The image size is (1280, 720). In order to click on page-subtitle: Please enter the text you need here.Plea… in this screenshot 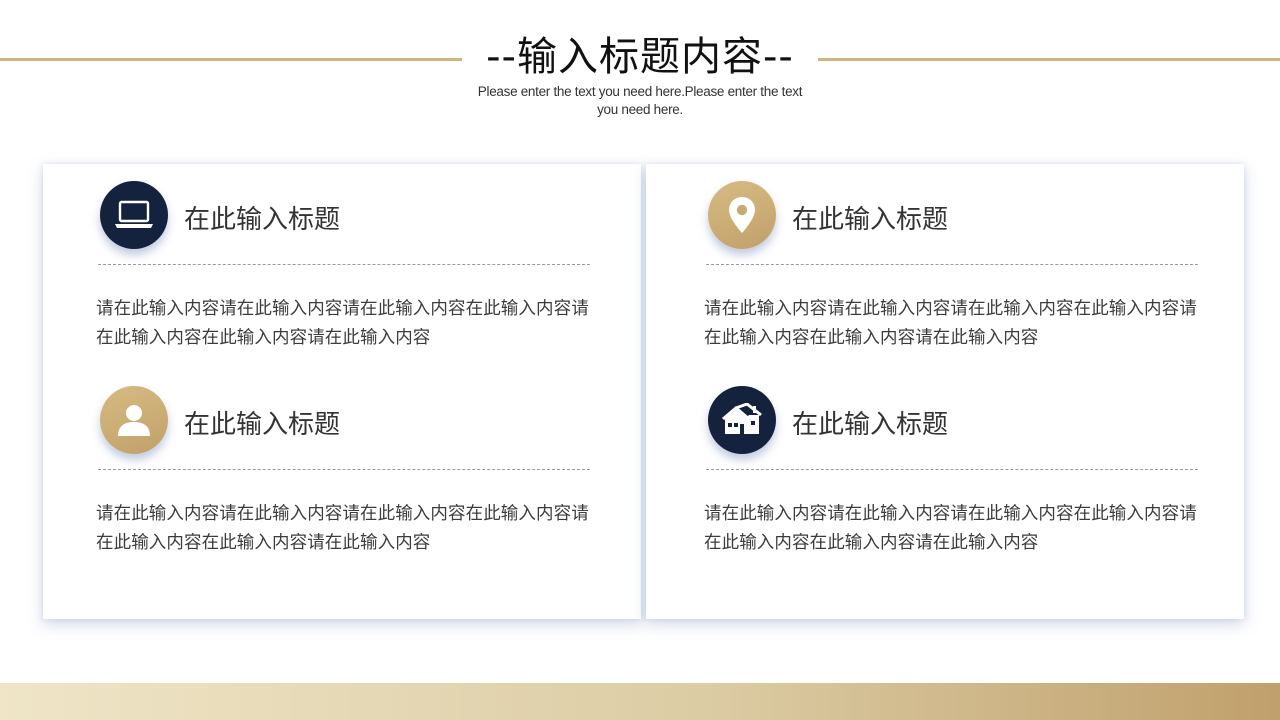, I will do `click(640, 100)`.